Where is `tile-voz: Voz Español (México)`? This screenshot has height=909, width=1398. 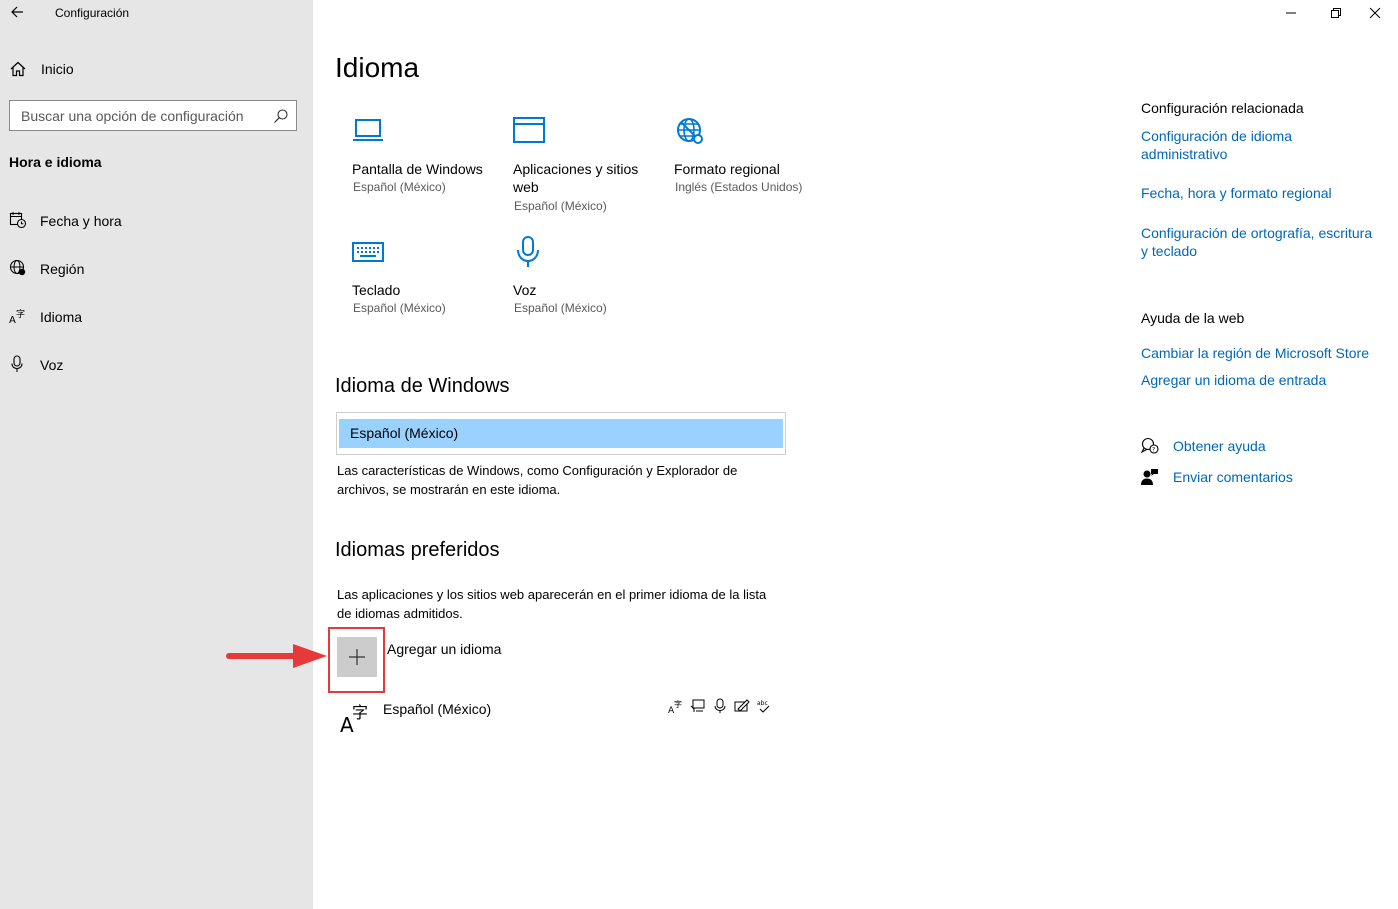 tile-voz: Voz Español (México) is located at coordinates (588, 281).